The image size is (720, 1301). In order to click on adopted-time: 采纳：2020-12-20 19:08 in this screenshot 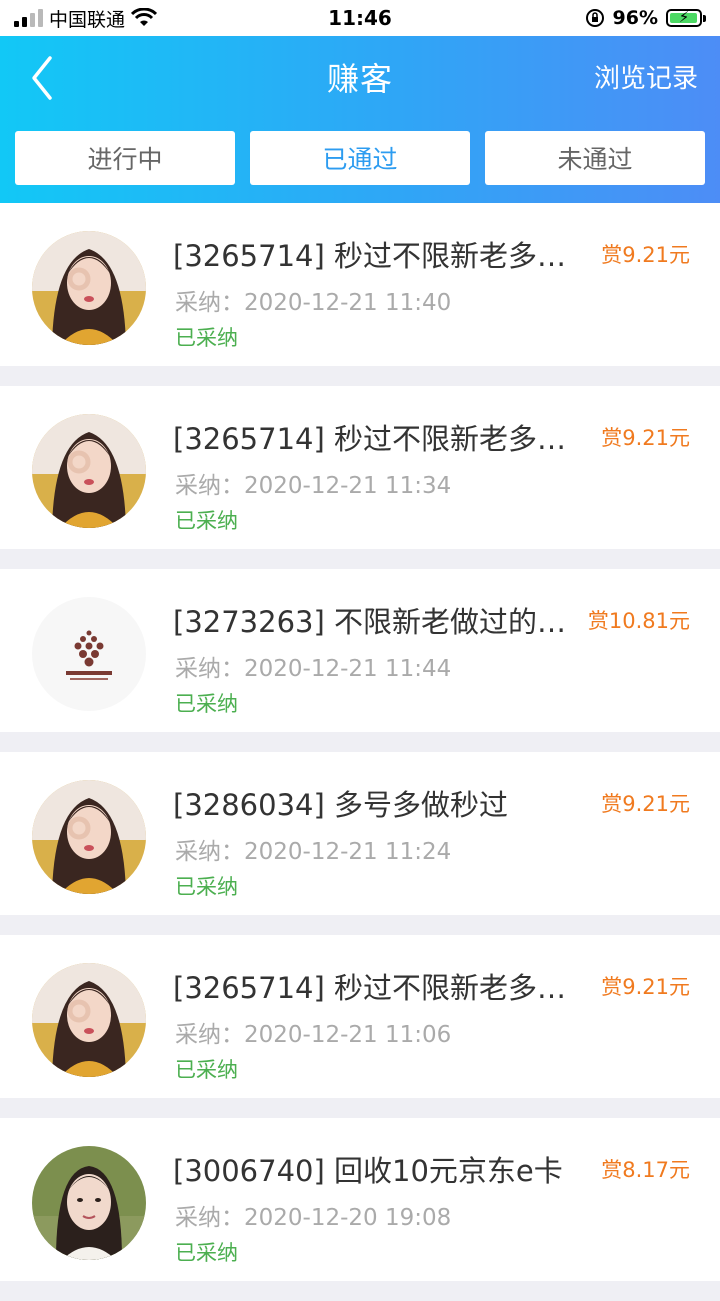, I will do `click(313, 1218)`.